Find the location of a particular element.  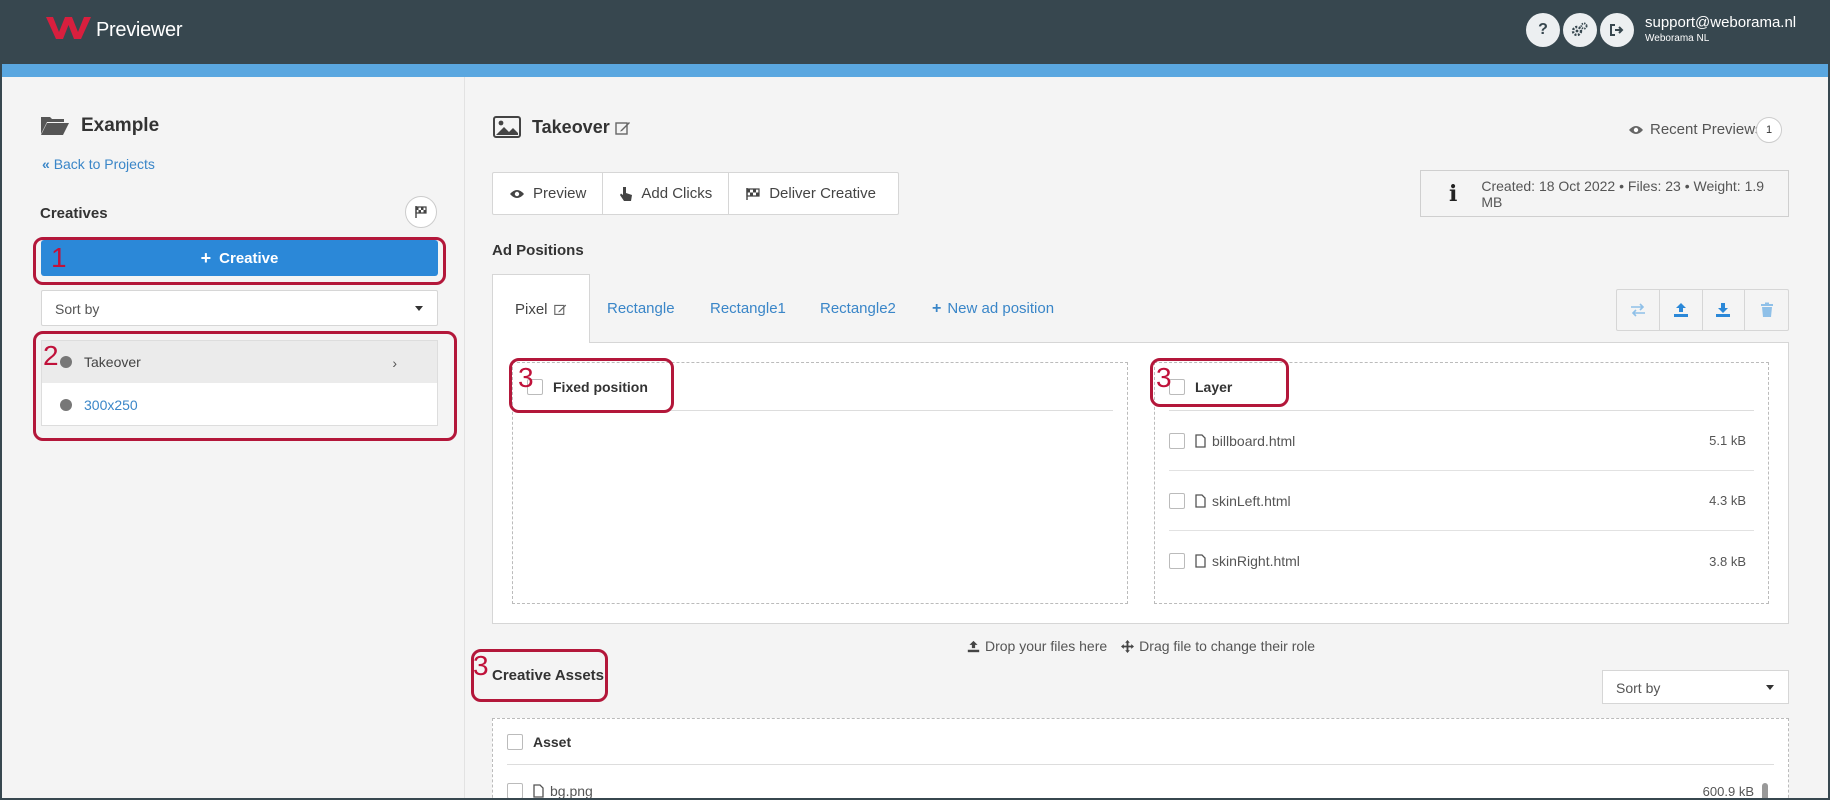

creative-assets-list: Asset bg.png 600.9 kB is located at coordinates (1140, 759).